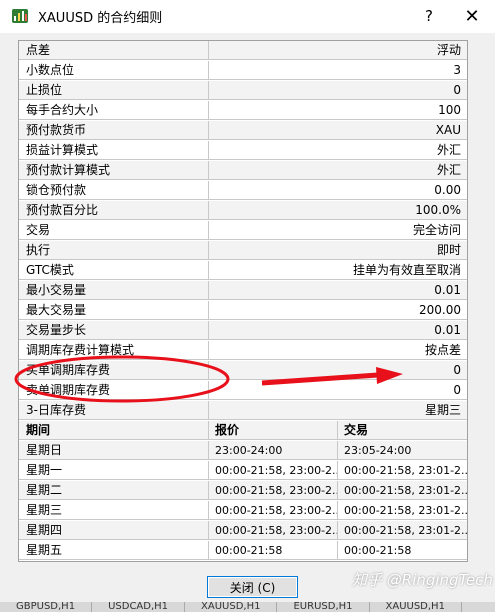 The height and width of the screenshot is (612, 495). I want to click on property-row: 最小交易量 0.01, so click(243, 291).